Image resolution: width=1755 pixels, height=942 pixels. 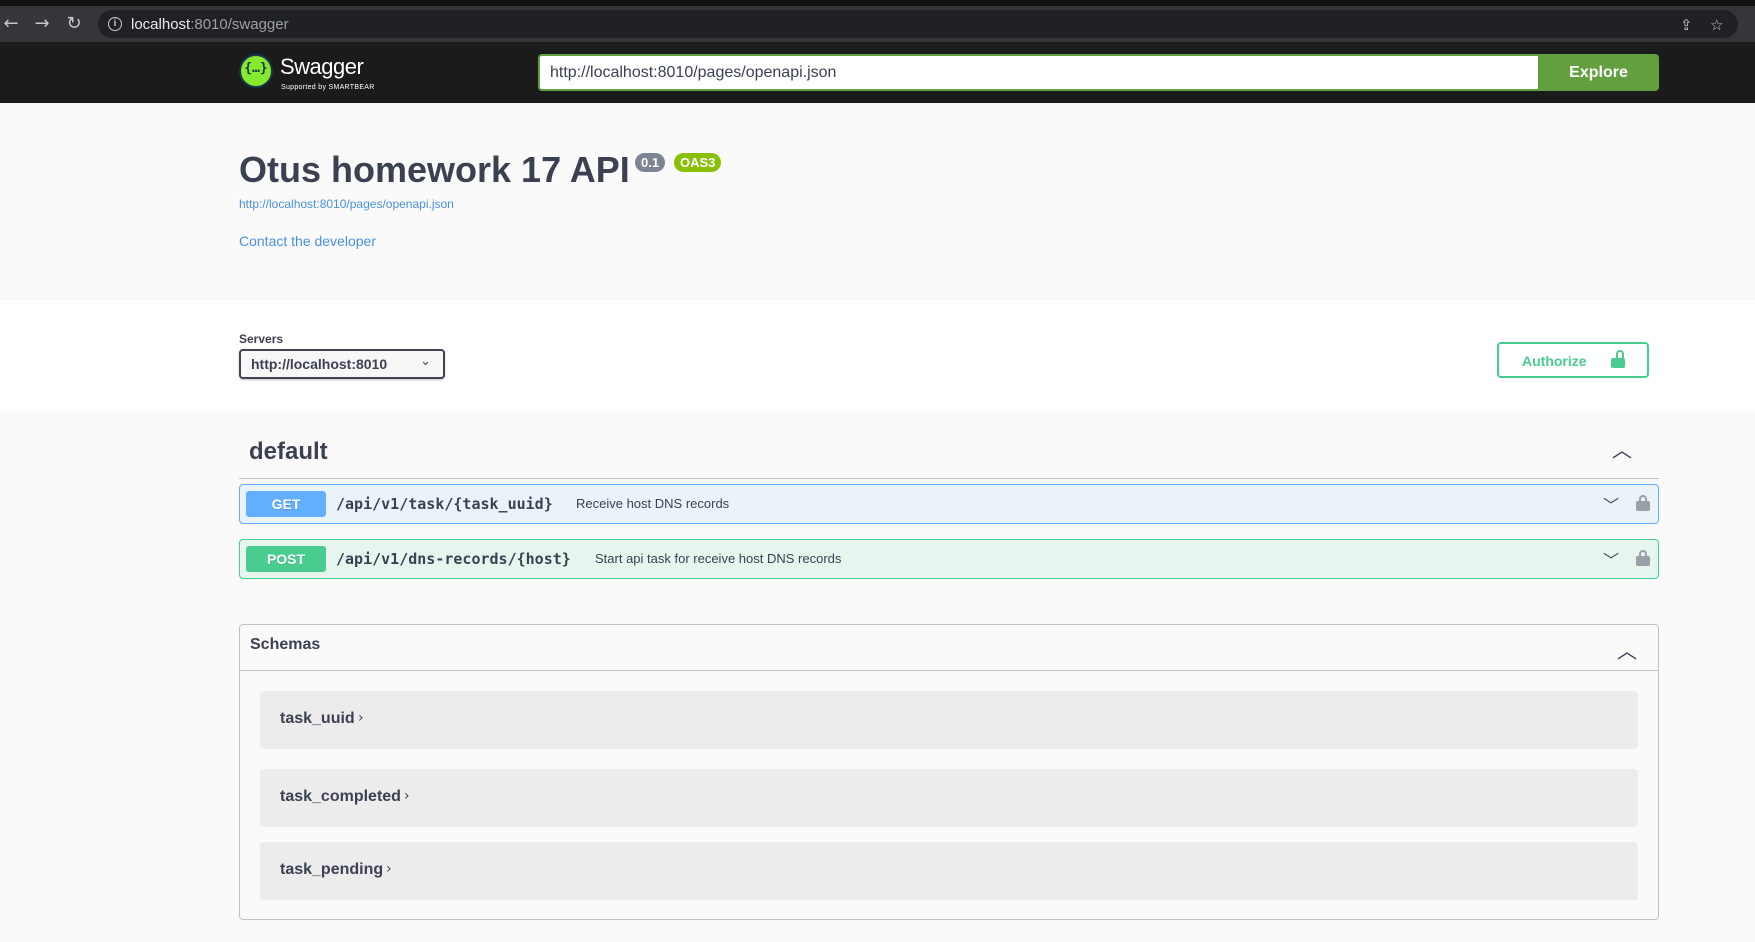 What do you see at coordinates (434, 169) in the screenshot?
I see `api-title: Otus homework 17 API` at bounding box center [434, 169].